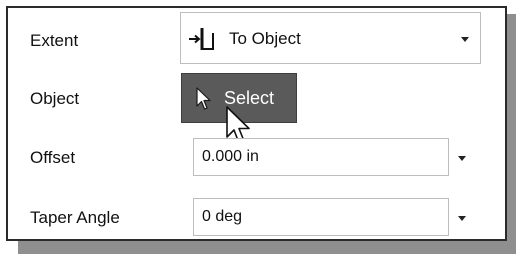 The width and height of the screenshot is (516, 254). I want to click on taper-angle-input: 0 deg, so click(321, 217).